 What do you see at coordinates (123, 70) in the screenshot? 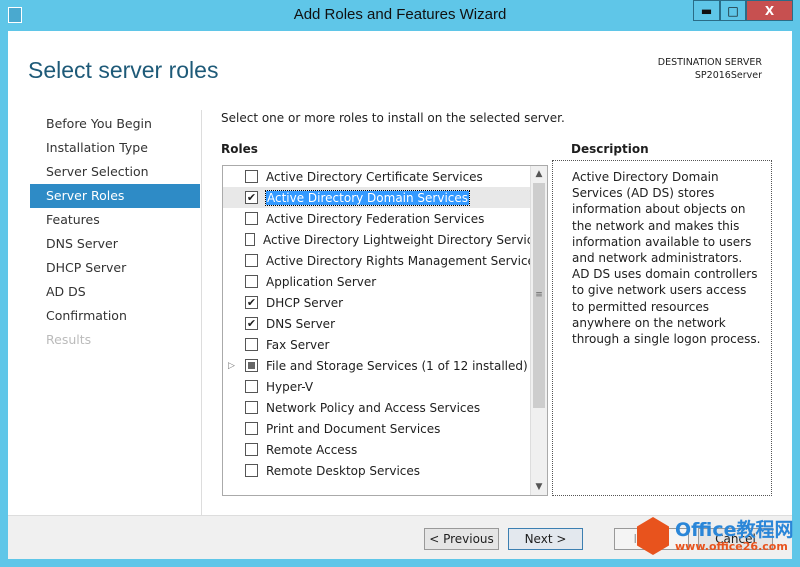
I see `page-title: Select server roles` at bounding box center [123, 70].